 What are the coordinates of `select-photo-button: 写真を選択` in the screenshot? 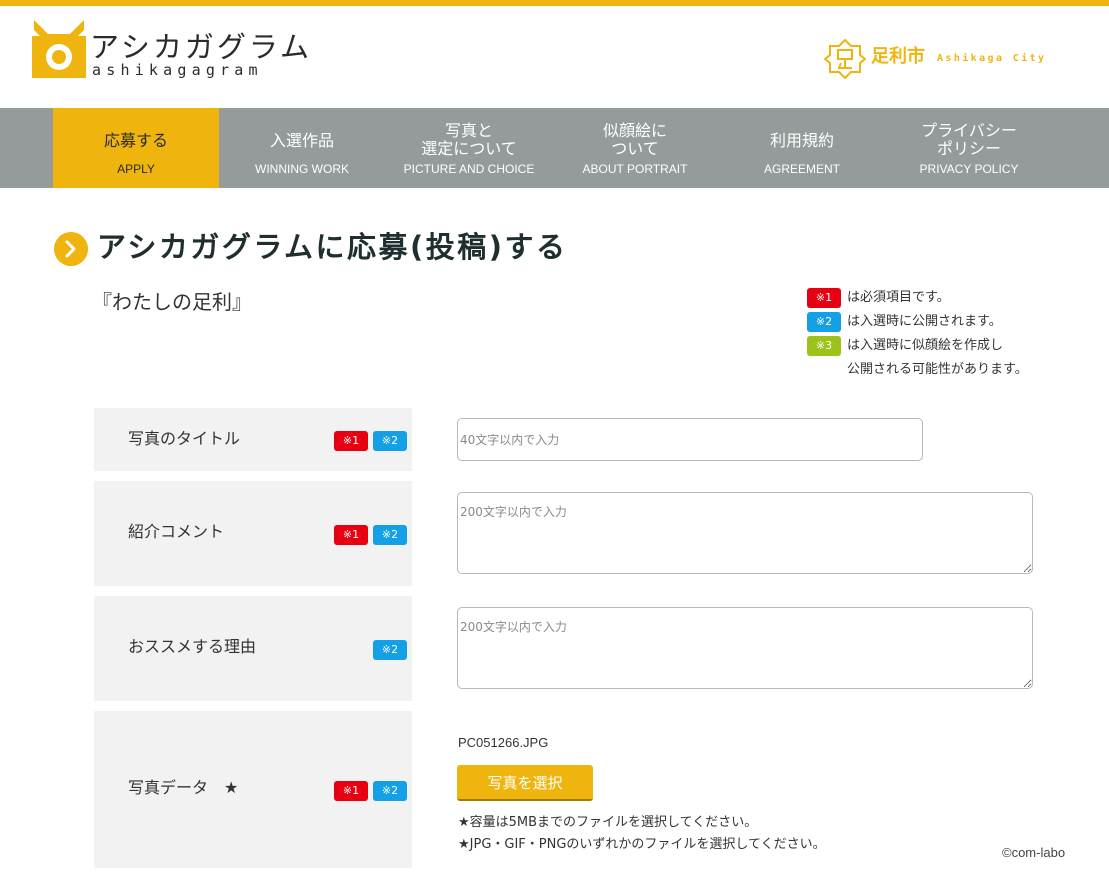 It's located at (525, 783).